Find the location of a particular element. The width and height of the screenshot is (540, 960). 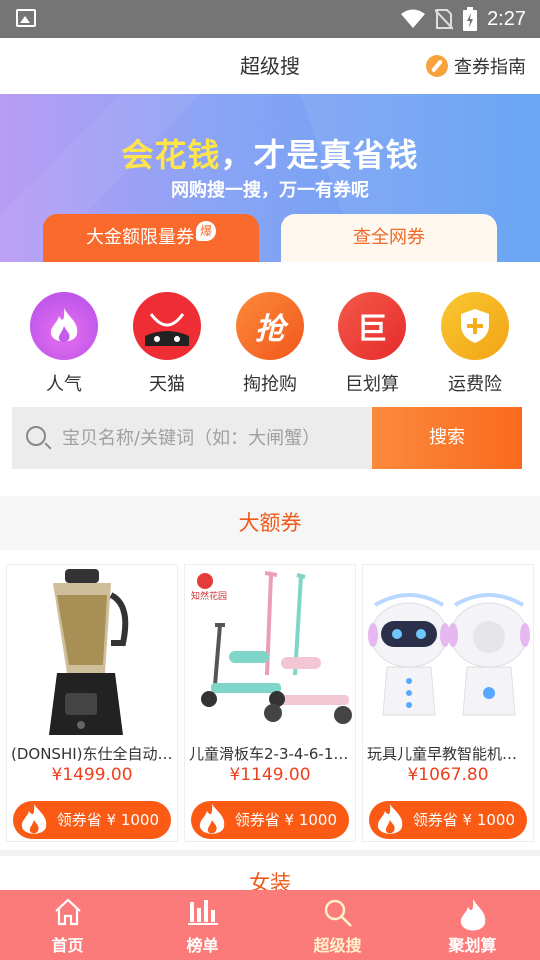

tab-big-coupon: 大金额限量券爆 is located at coordinates (151, 238).